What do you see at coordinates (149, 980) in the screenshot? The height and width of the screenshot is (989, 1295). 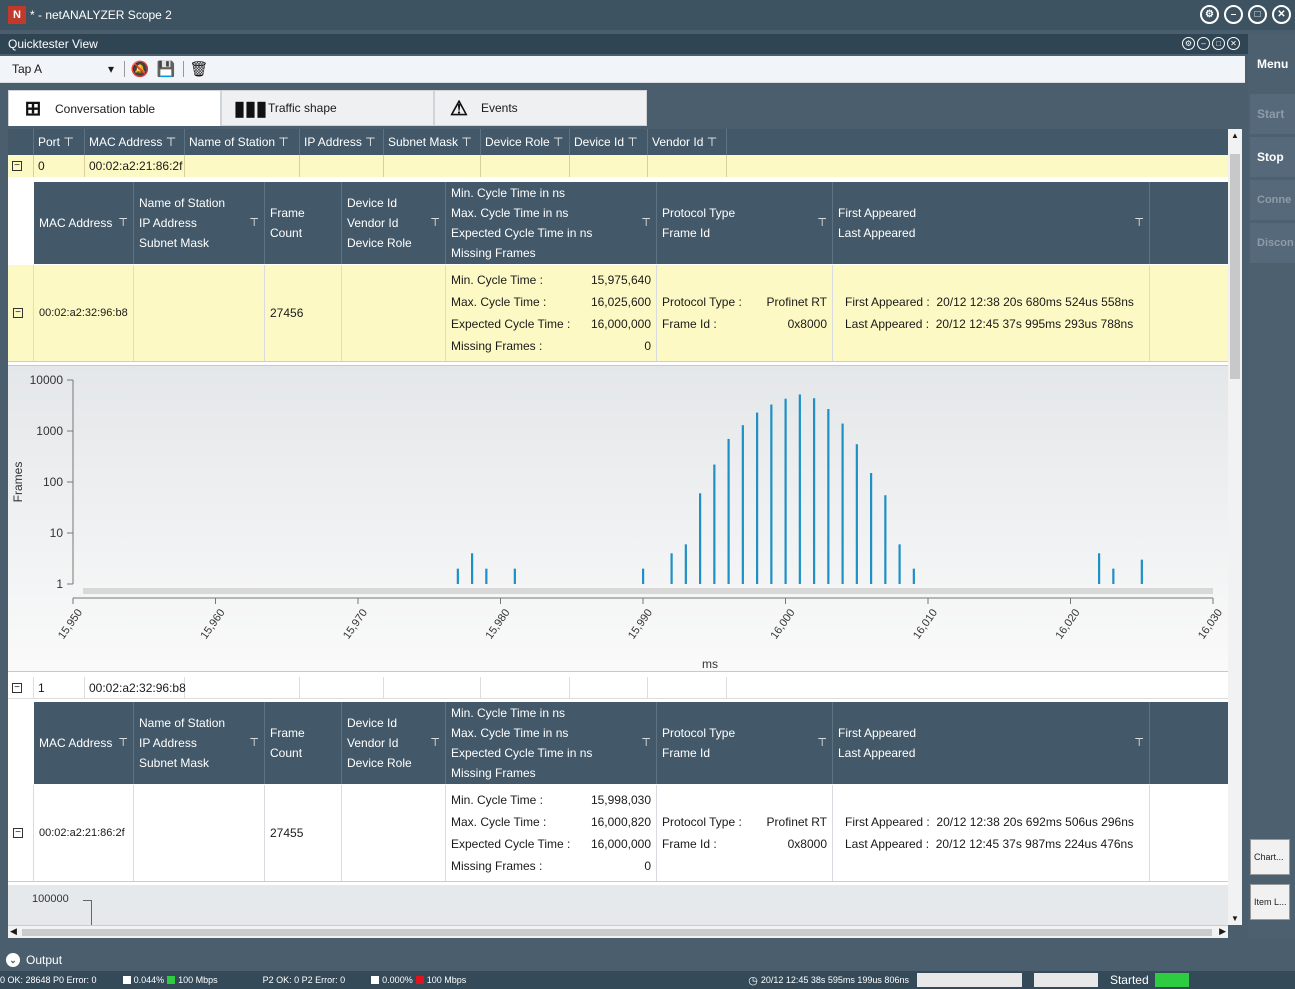 I see `p0-load: 0.044%` at bounding box center [149, 980].